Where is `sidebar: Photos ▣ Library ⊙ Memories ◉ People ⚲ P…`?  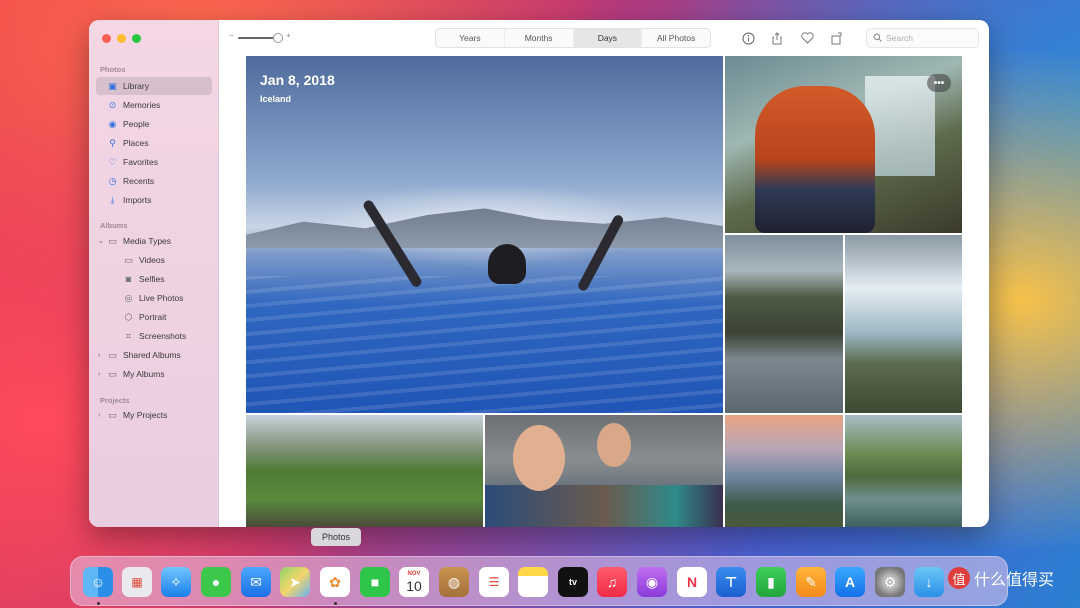
sidebar: Photos ▣ Library ⊙ Memories ◉ People ⚲ P… is located at coordinates (154, 273).